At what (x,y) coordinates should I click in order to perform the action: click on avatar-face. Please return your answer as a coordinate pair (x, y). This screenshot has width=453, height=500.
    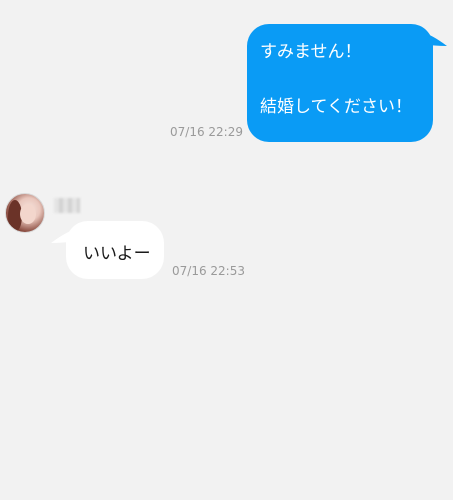
    Looking at the image, I should click on (28, 214).